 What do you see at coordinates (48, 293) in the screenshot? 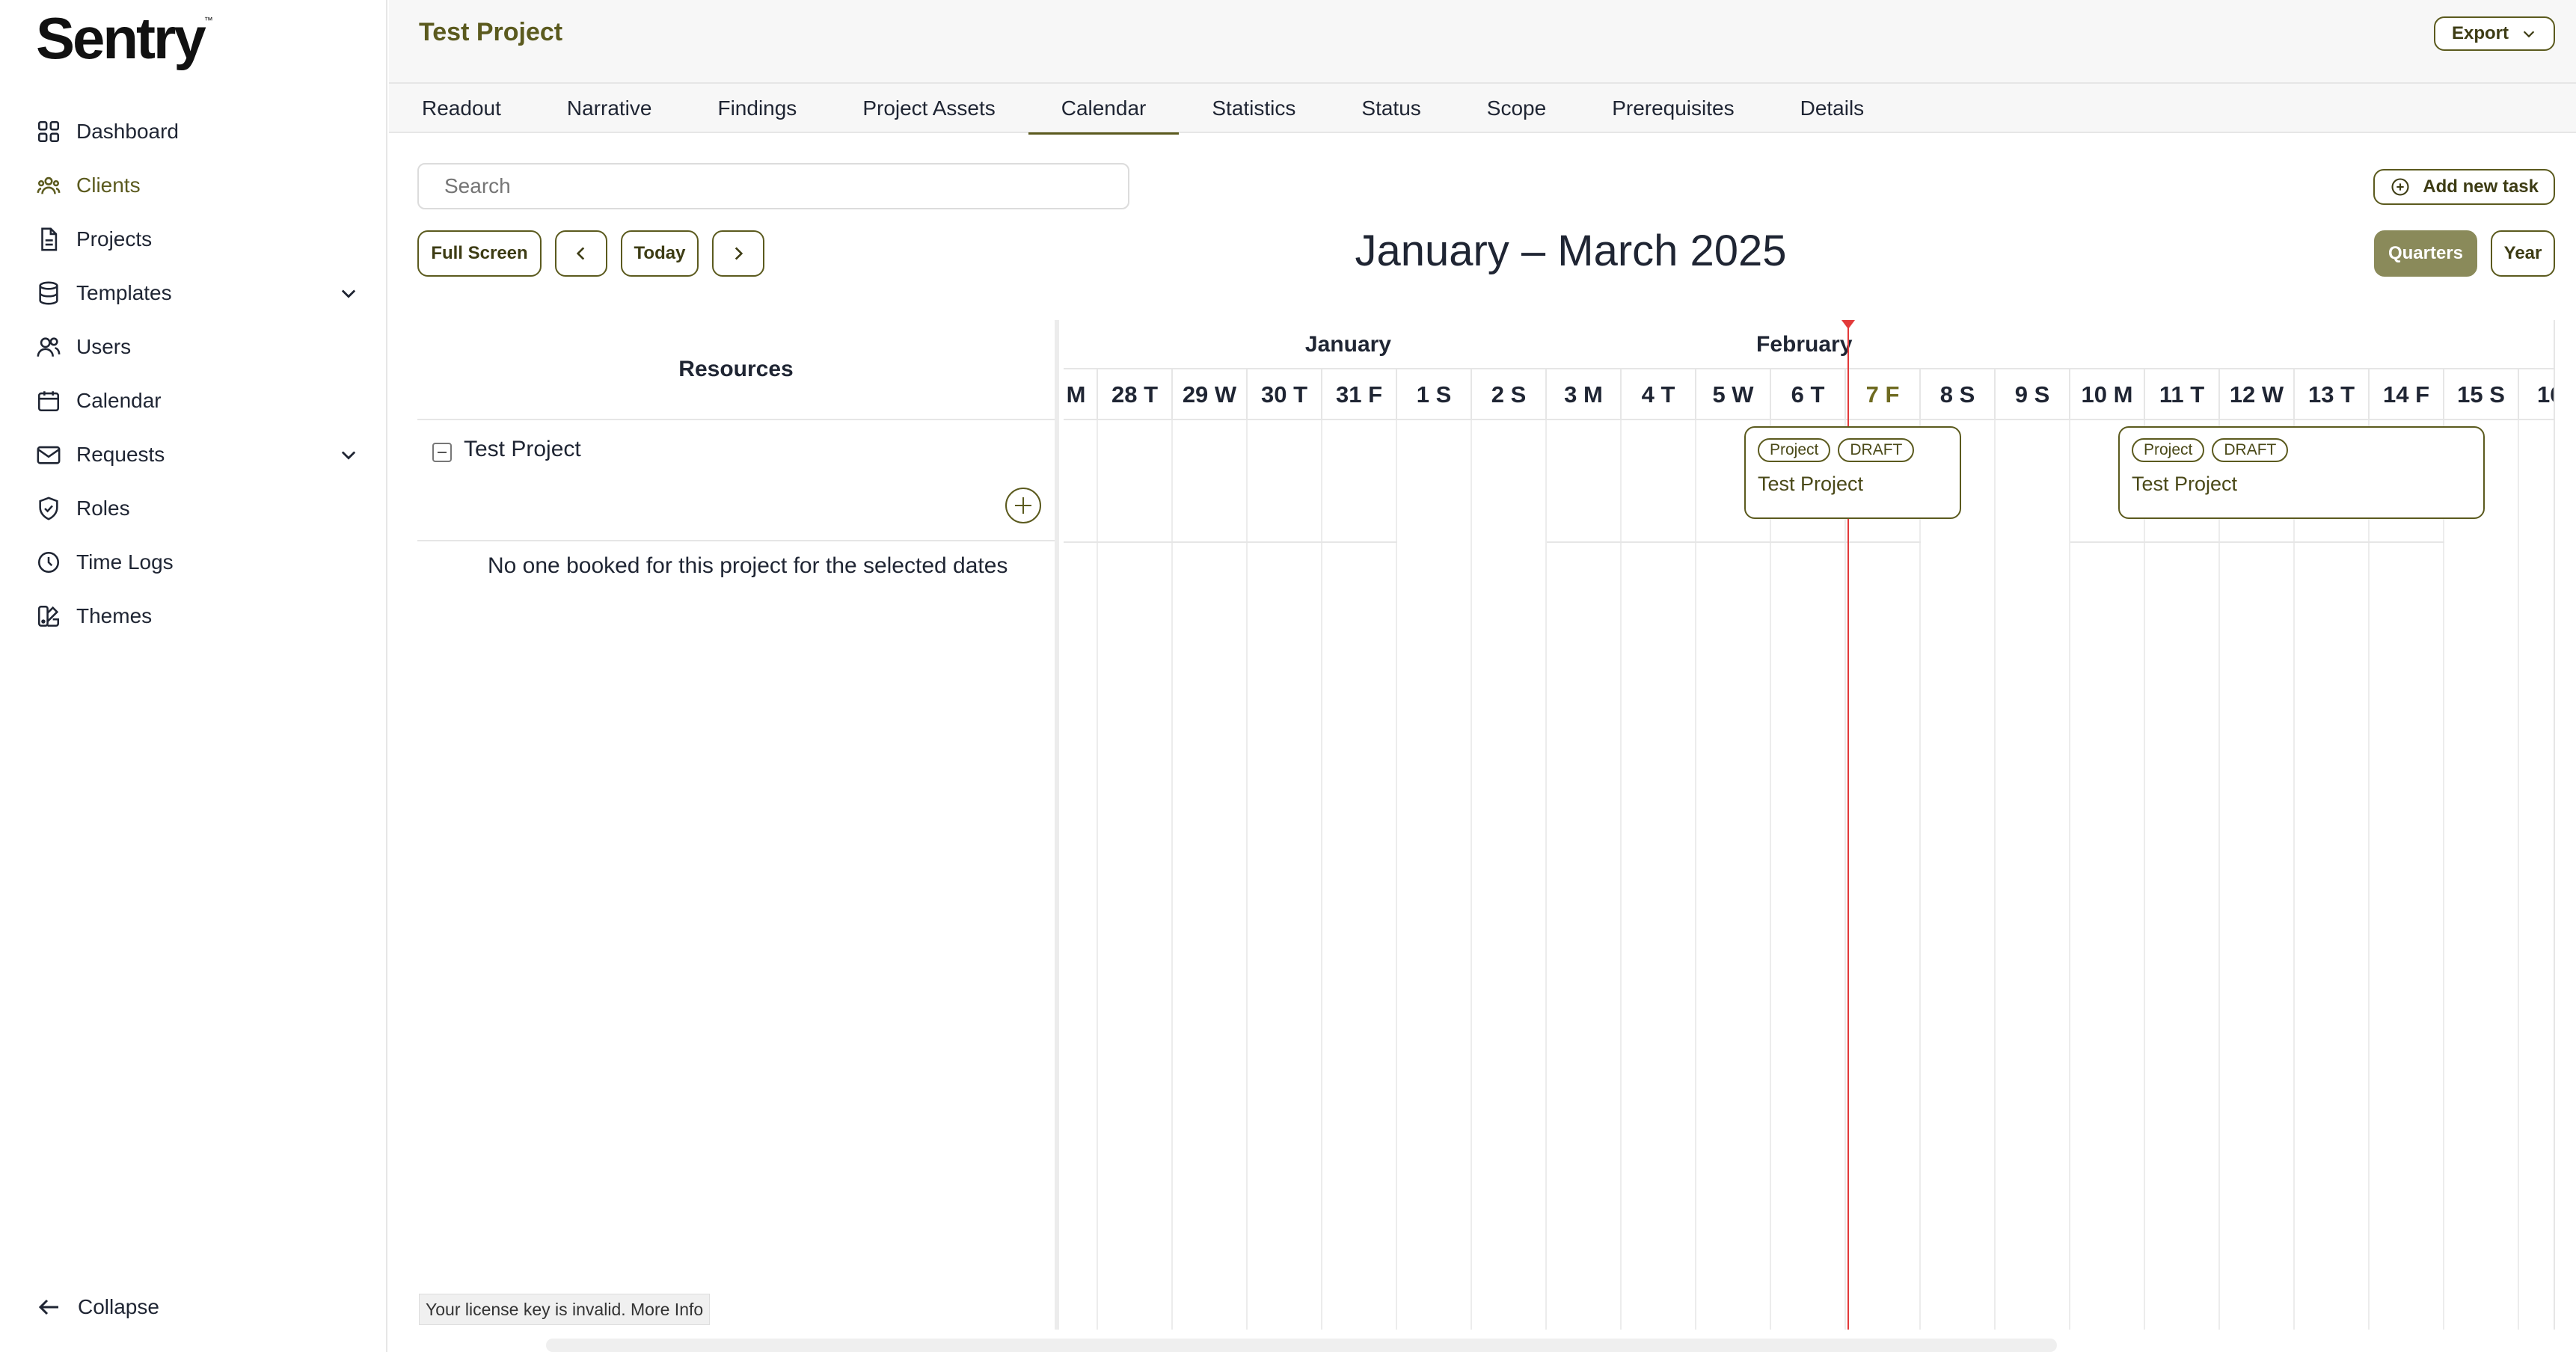
I see `database-icon` at bounding box center [48, 293].